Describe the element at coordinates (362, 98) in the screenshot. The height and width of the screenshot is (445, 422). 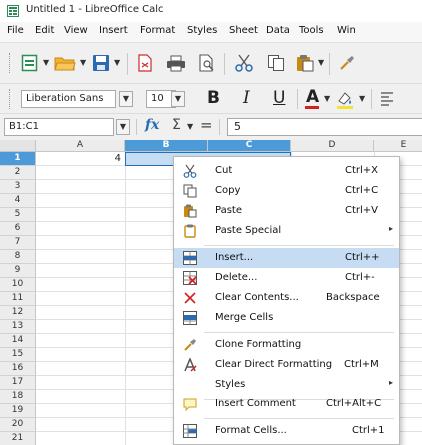
I see `highlight-dropdown-chevron-icon: ▼` at that location.